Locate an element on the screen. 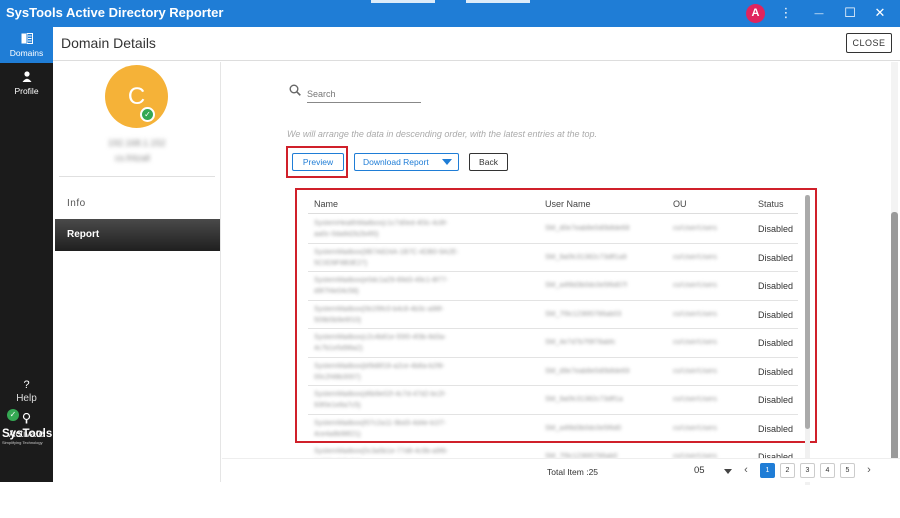  page-header: Domain Details CLOSE is located at coordinates (476, 44).